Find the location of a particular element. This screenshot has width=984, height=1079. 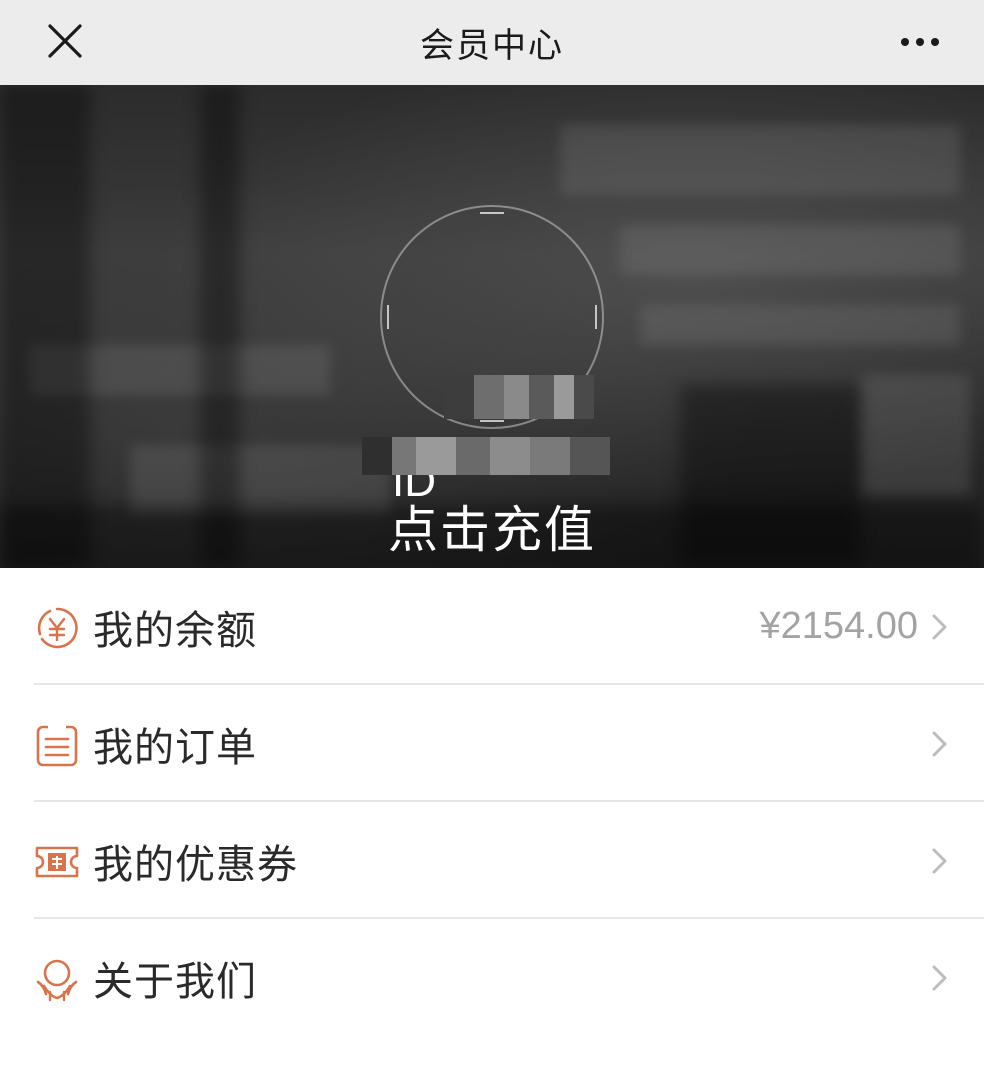

yuan-coin-icon is located at coordinates (57, 628).